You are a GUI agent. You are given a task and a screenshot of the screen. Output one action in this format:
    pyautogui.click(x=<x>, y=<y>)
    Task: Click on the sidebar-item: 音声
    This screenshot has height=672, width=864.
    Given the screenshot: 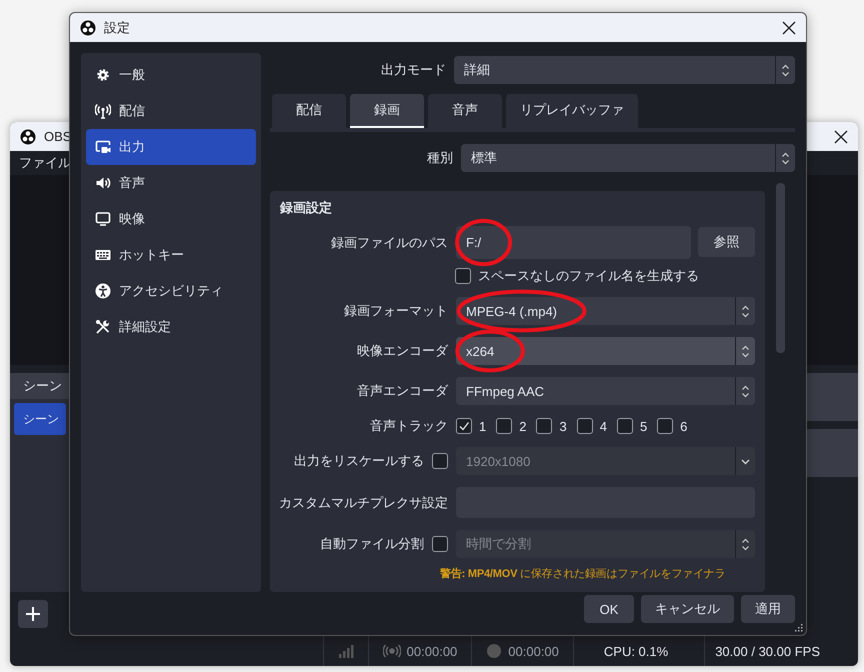 What is the action you would take?
    pyautogui.click(x=171, y=183)
    